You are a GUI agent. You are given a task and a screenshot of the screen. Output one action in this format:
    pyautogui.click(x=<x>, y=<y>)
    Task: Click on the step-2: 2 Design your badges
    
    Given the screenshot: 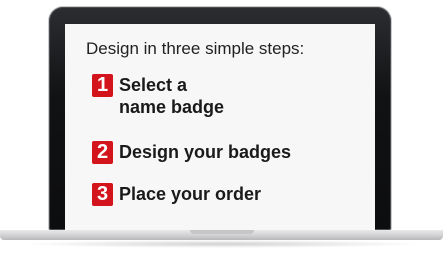 What is the action you would take?
    pyautogui.click(x=191, y=152)
    